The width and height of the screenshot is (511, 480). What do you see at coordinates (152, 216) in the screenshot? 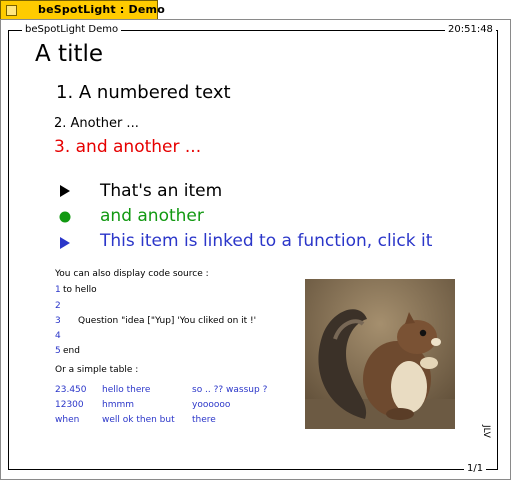
I see `list-item: and another` at bounding box center [152, 216].